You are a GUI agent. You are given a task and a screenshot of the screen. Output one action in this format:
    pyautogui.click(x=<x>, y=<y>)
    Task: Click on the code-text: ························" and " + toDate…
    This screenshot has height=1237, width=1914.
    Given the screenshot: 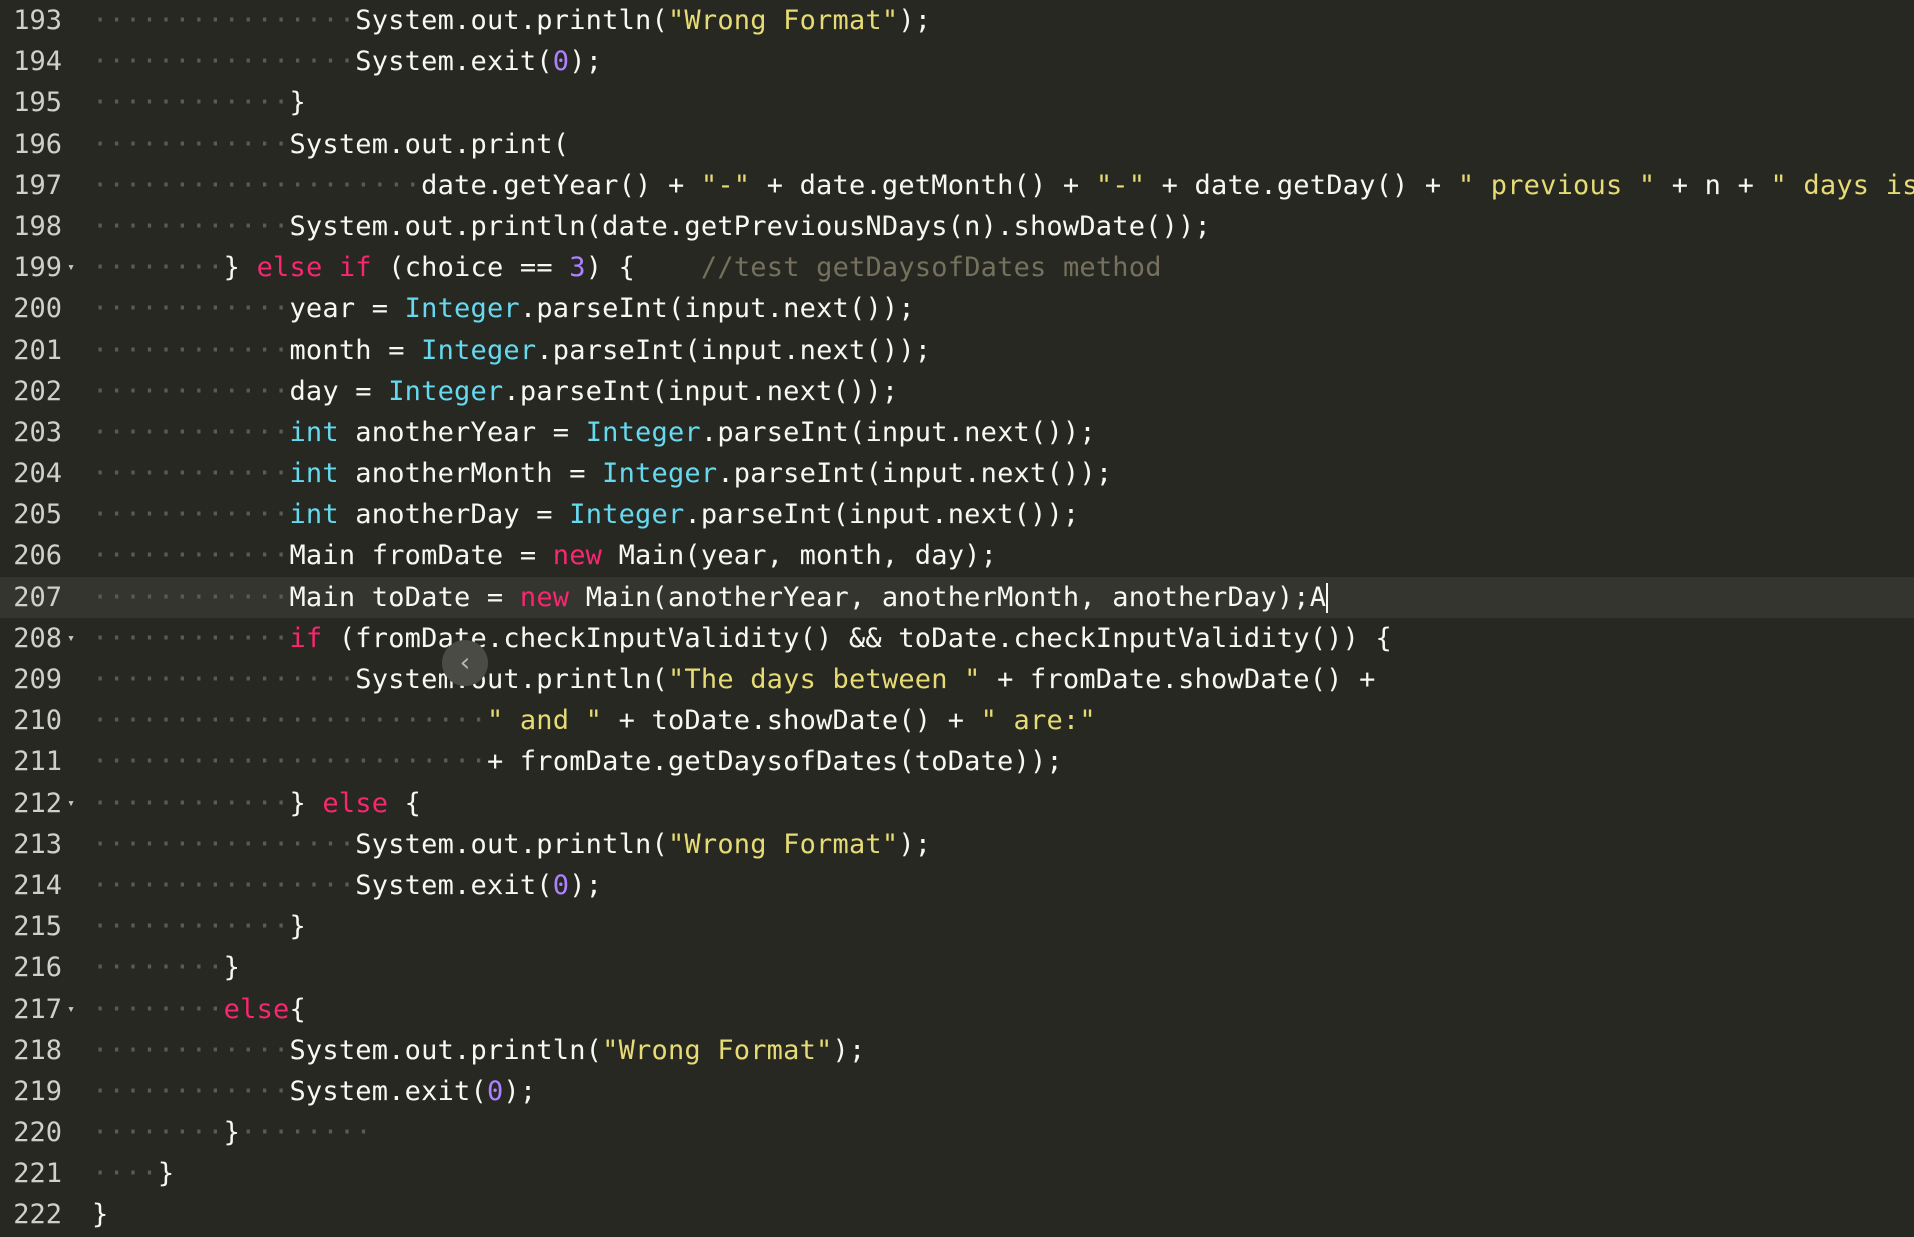 What is the action you would take?
    pyautogui.click(x=594, y=720)
    